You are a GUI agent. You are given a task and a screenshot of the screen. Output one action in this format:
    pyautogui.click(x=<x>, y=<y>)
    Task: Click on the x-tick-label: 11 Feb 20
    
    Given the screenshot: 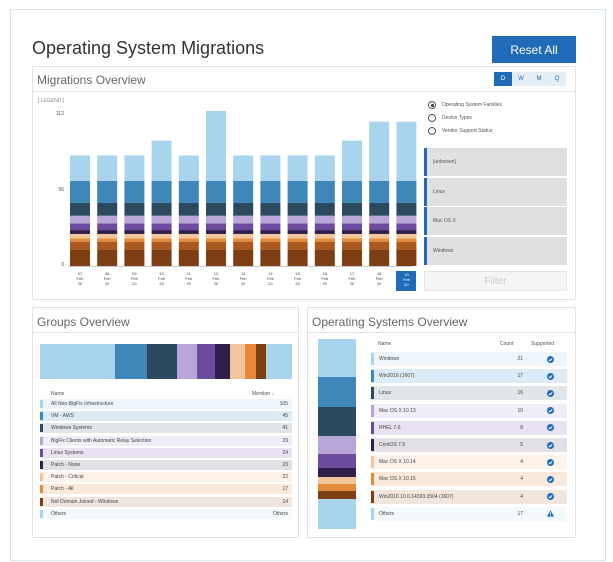 What is the action you would take?
    pyautogui.click(x=189, y=278)
    